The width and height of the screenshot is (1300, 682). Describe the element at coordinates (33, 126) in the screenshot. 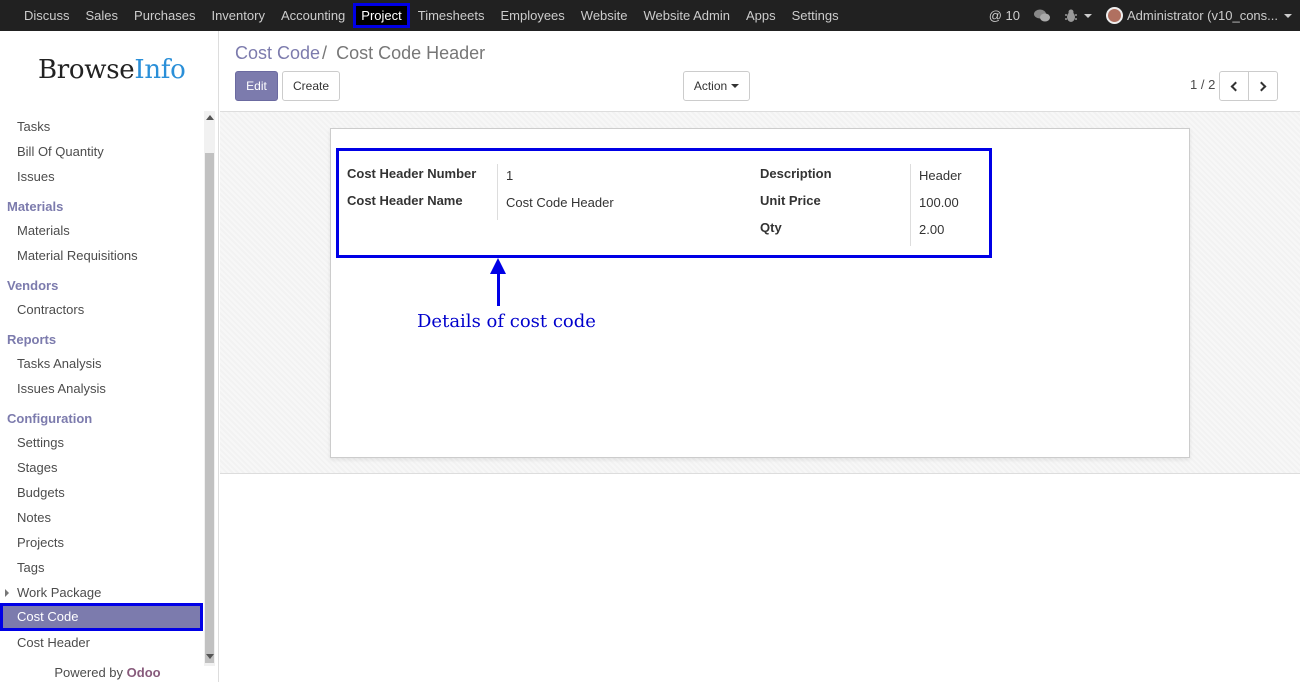

I see `sidebar-item-tasks: Tasks` at that location.